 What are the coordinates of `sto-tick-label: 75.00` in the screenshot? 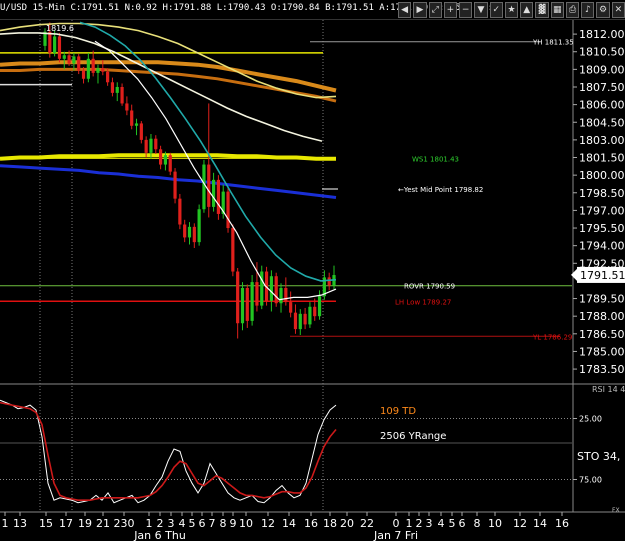 It's located at (590, 480).